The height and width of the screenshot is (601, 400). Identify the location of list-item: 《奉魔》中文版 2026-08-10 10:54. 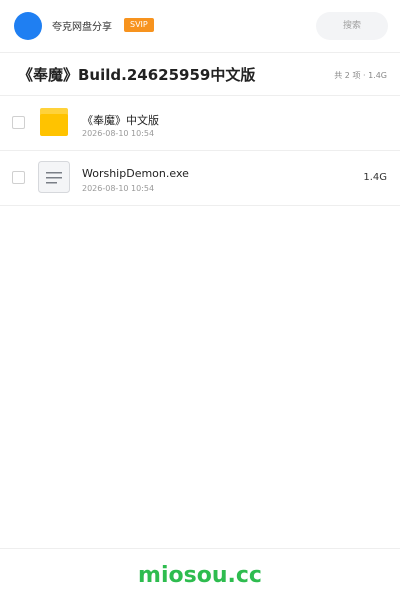
(200, 123).